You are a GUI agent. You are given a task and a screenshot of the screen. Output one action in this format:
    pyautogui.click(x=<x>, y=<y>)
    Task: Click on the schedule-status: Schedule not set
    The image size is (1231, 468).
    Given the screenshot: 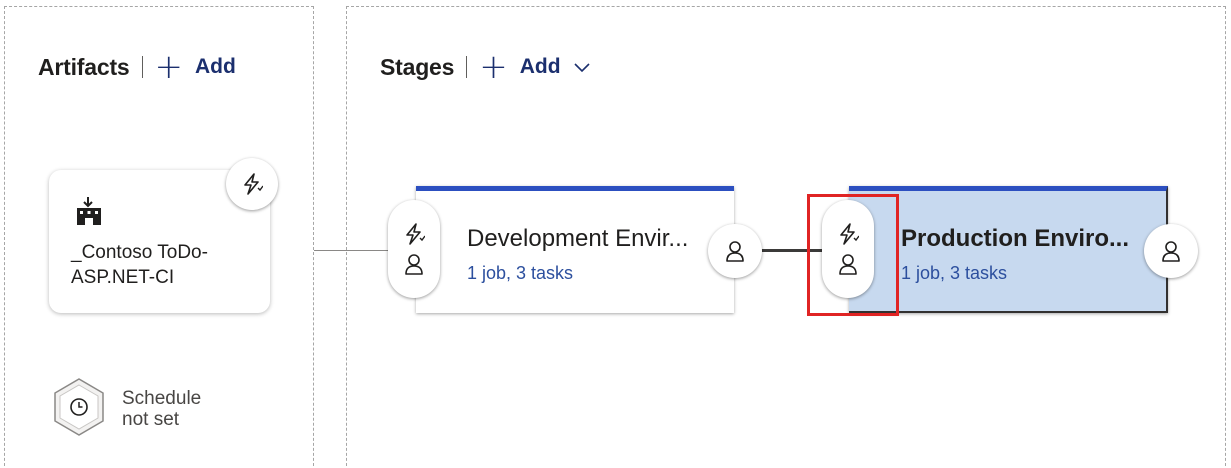 What is the action you would take?
    pyautogui.click(x=161, y=409)
    